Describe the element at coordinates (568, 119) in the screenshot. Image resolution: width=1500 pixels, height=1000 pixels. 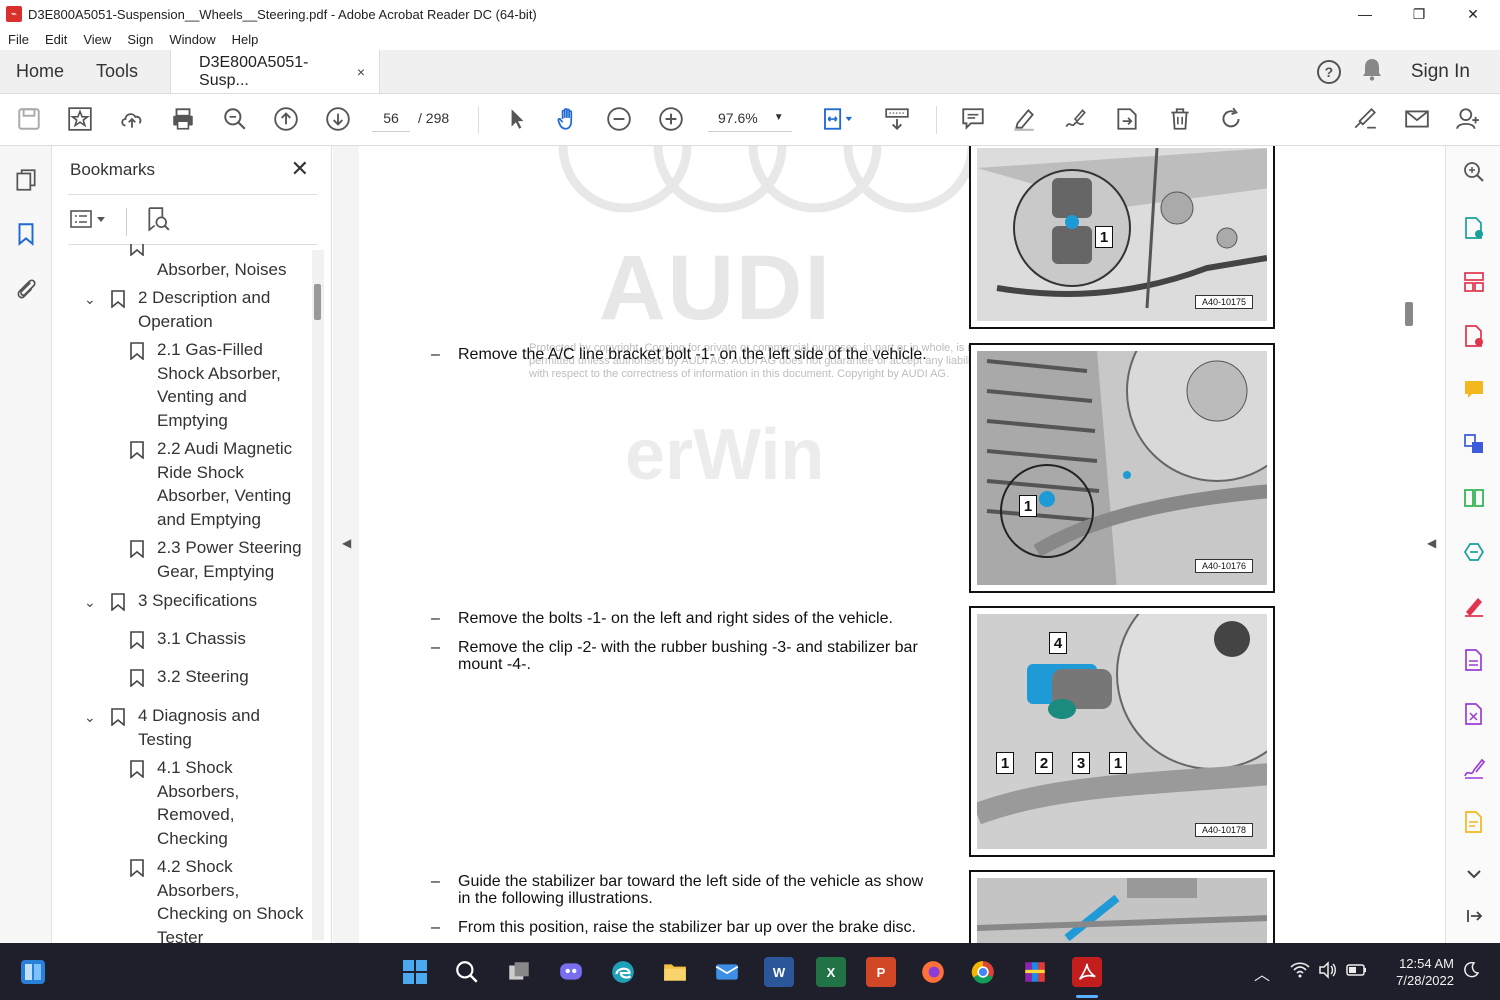
I see `hand-tool-icon` at that location.